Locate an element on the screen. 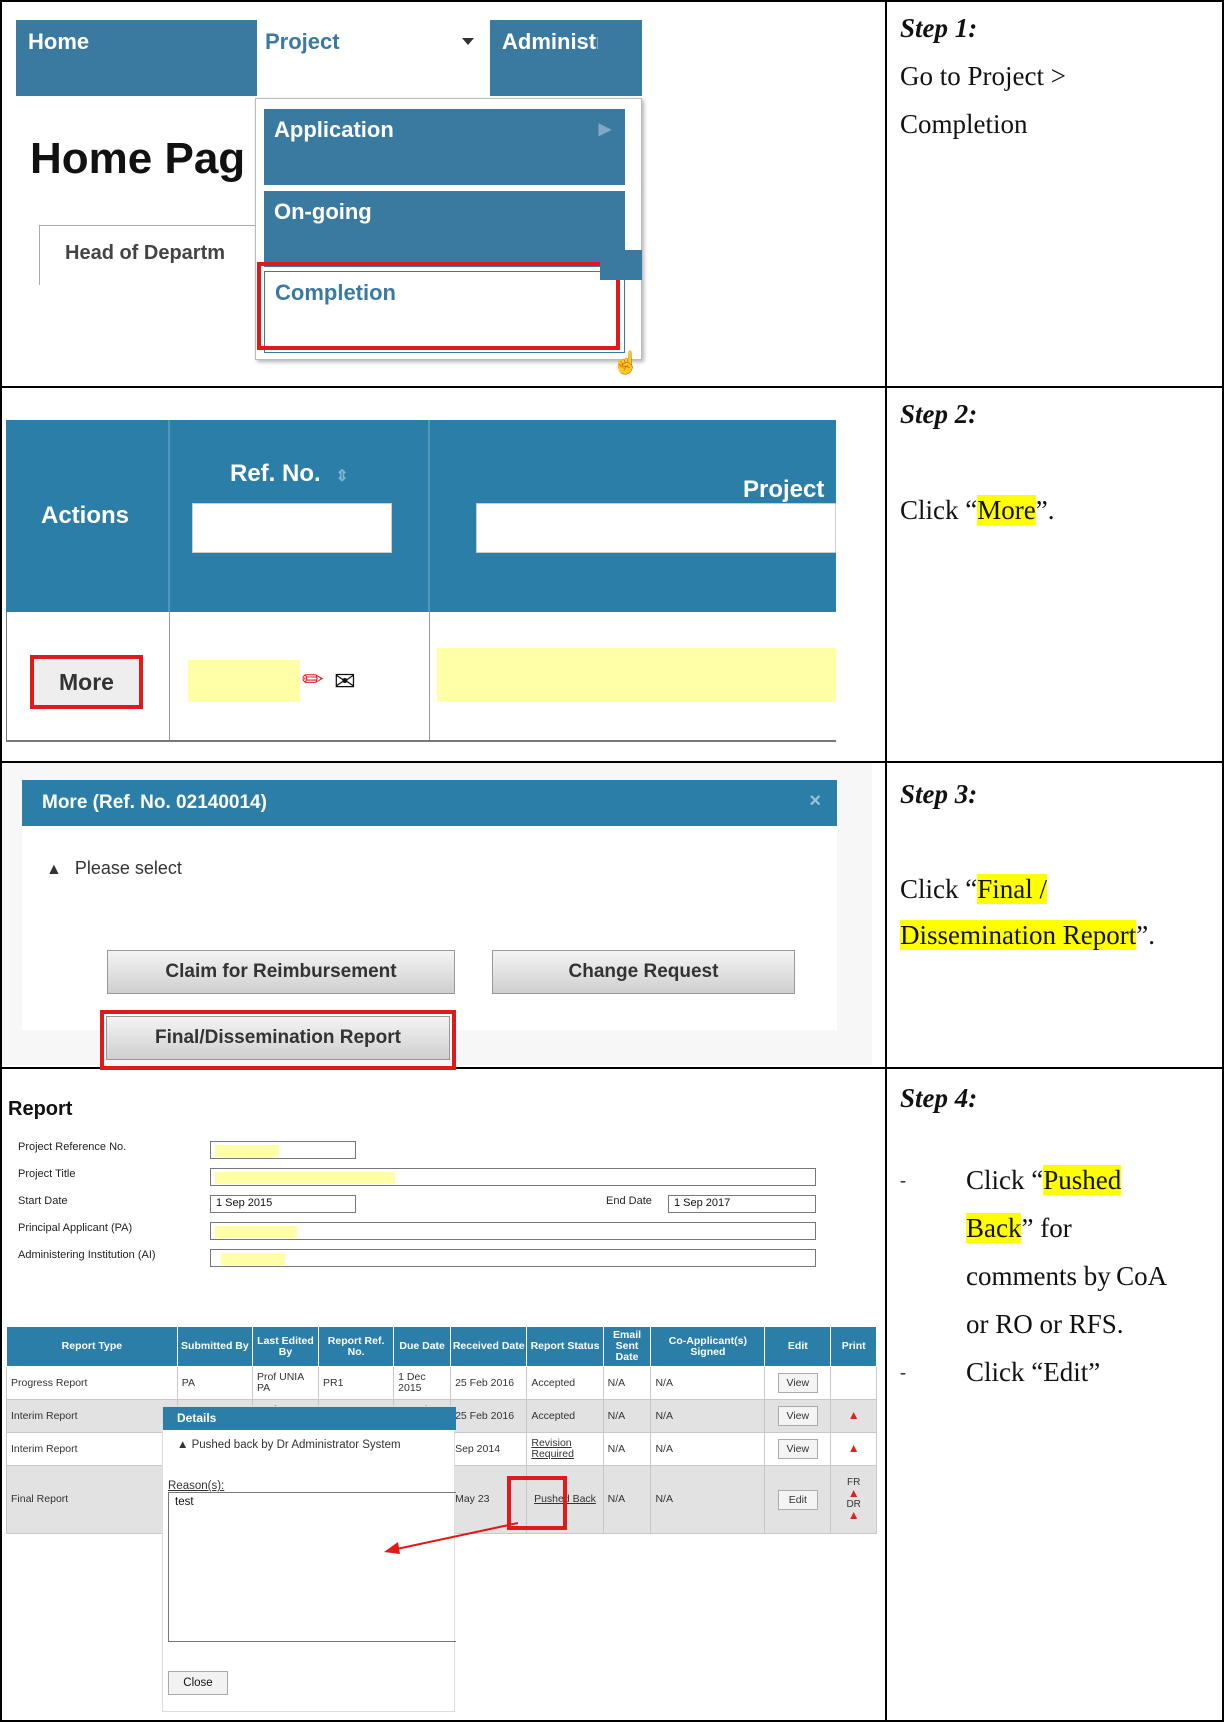 The width and height of the screenshot is (1225, 1722). step1-instruction: Step 1: Go to Project > Completion is located at coordinates (1061, 76).